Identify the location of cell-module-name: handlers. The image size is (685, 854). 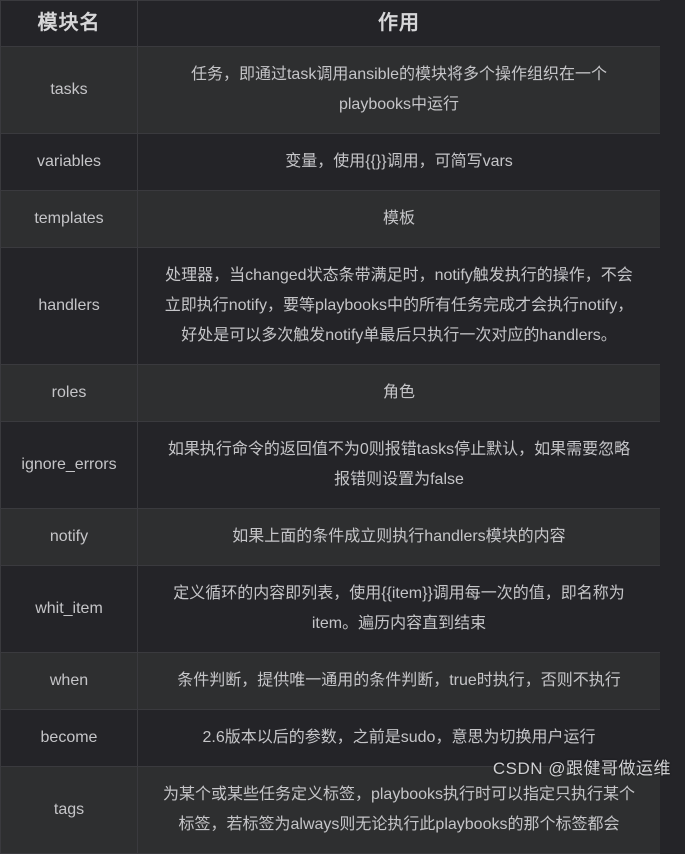
(69, 306).